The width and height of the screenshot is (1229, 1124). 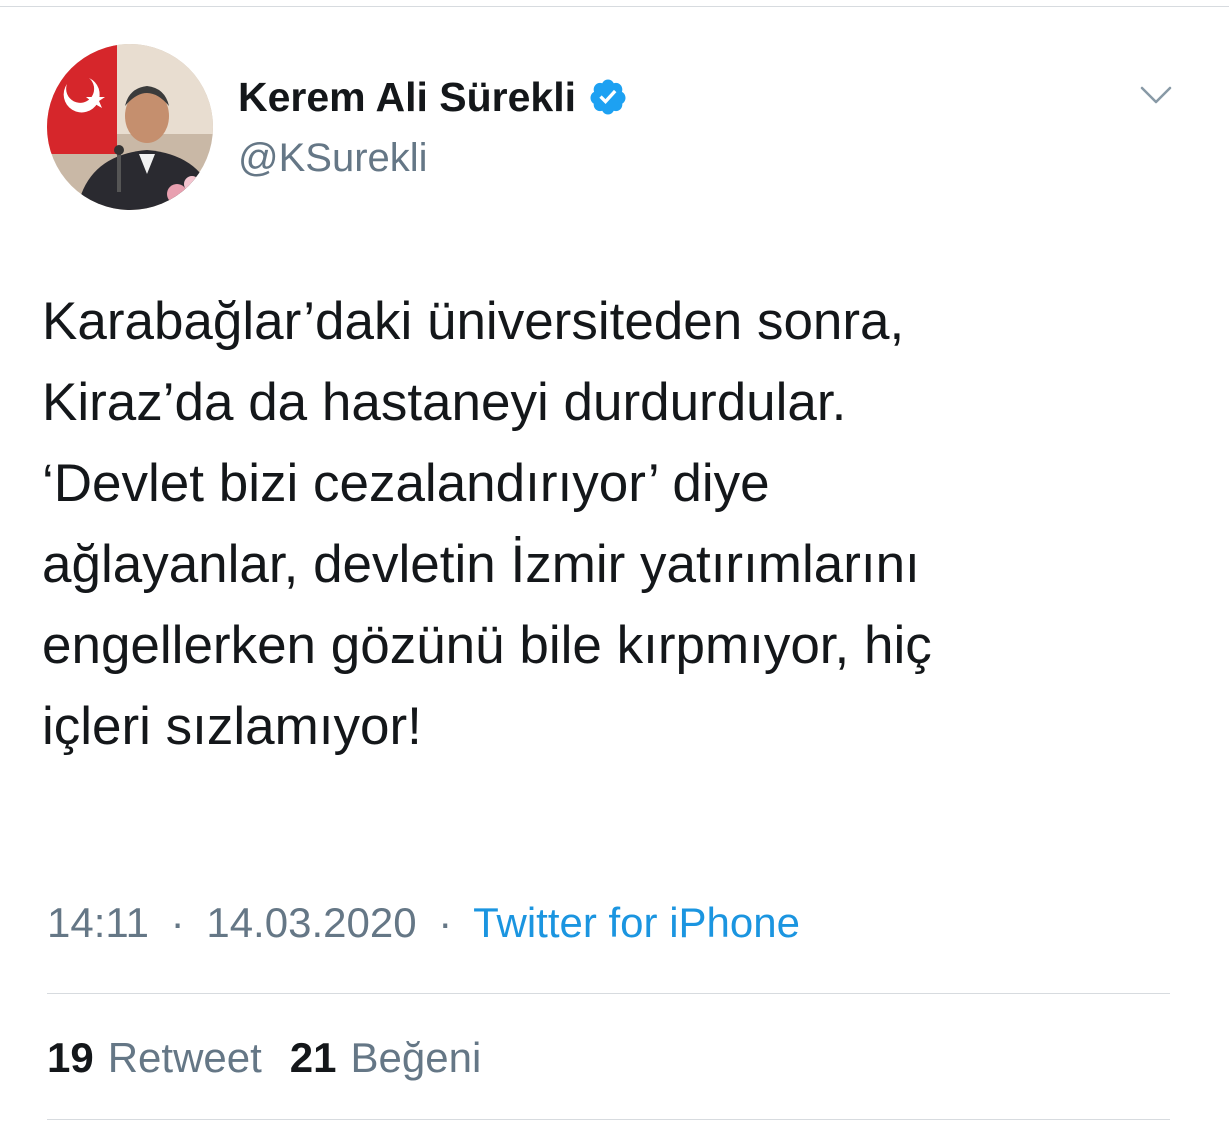 I want to click on stats-top-divider, so click(x=608, y=993).